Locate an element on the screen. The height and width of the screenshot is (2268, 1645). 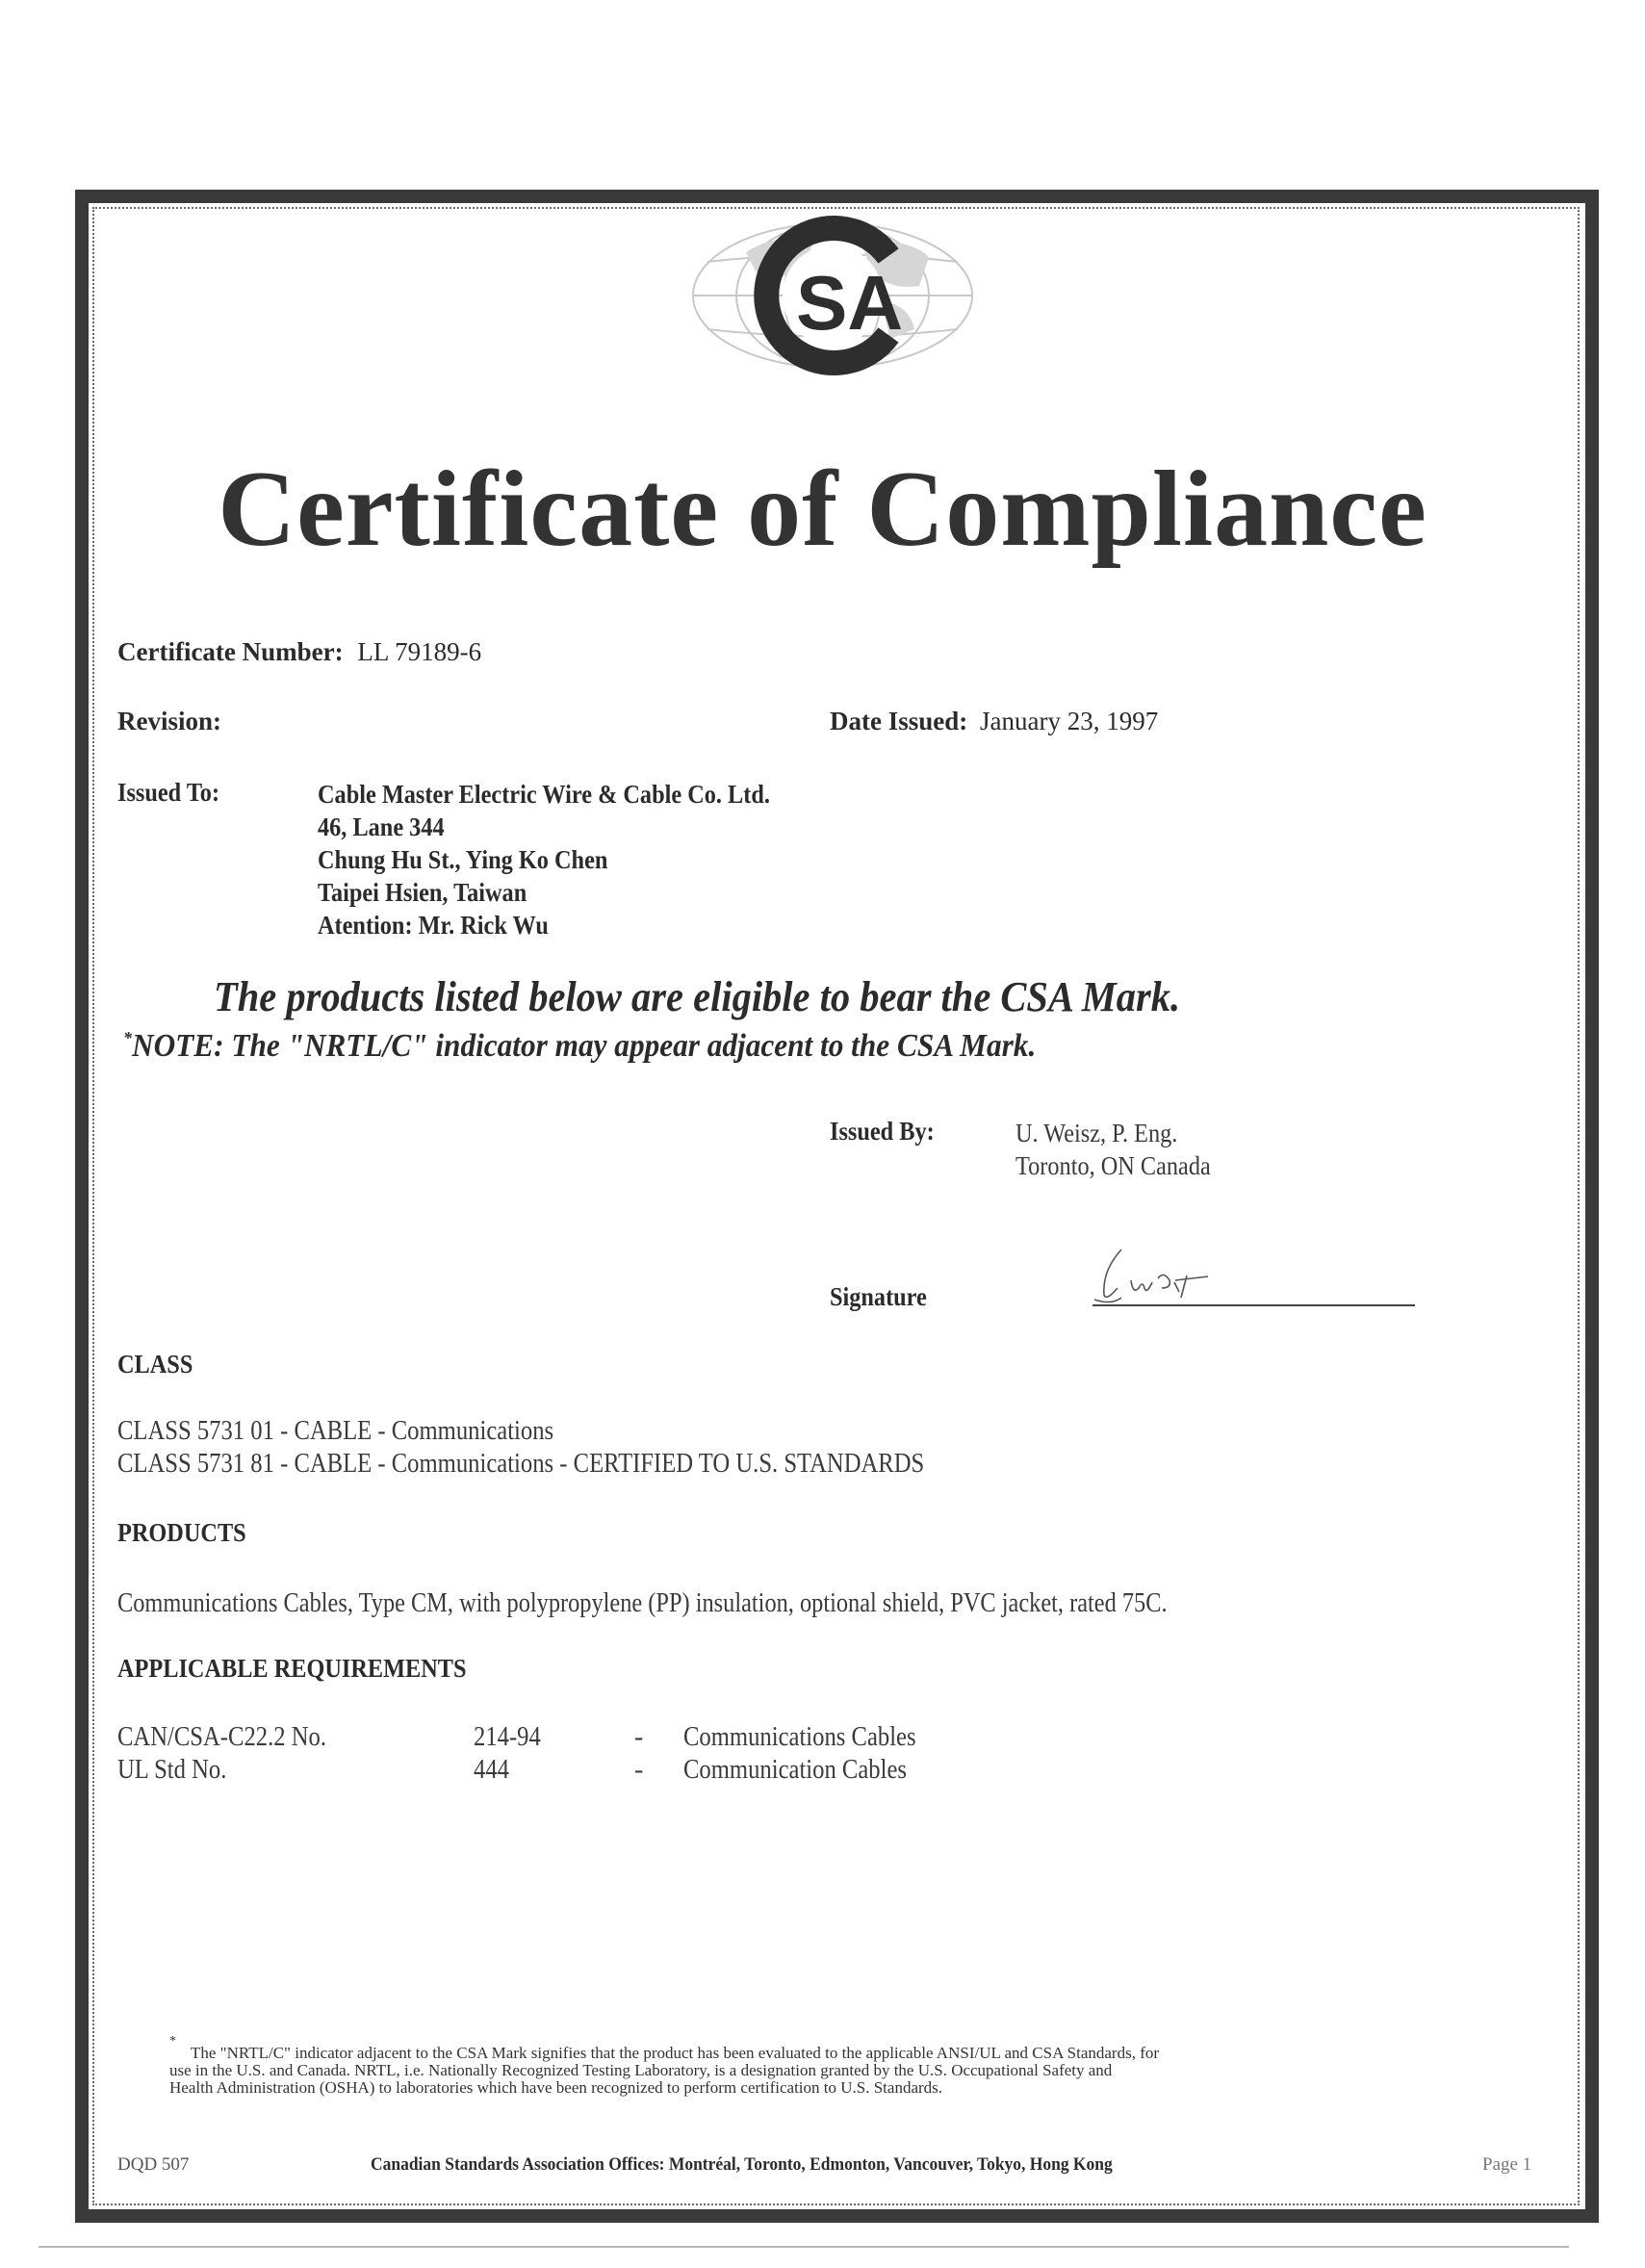
certificate-number-label: Certificate Number: is located at coordinates (230, 652).